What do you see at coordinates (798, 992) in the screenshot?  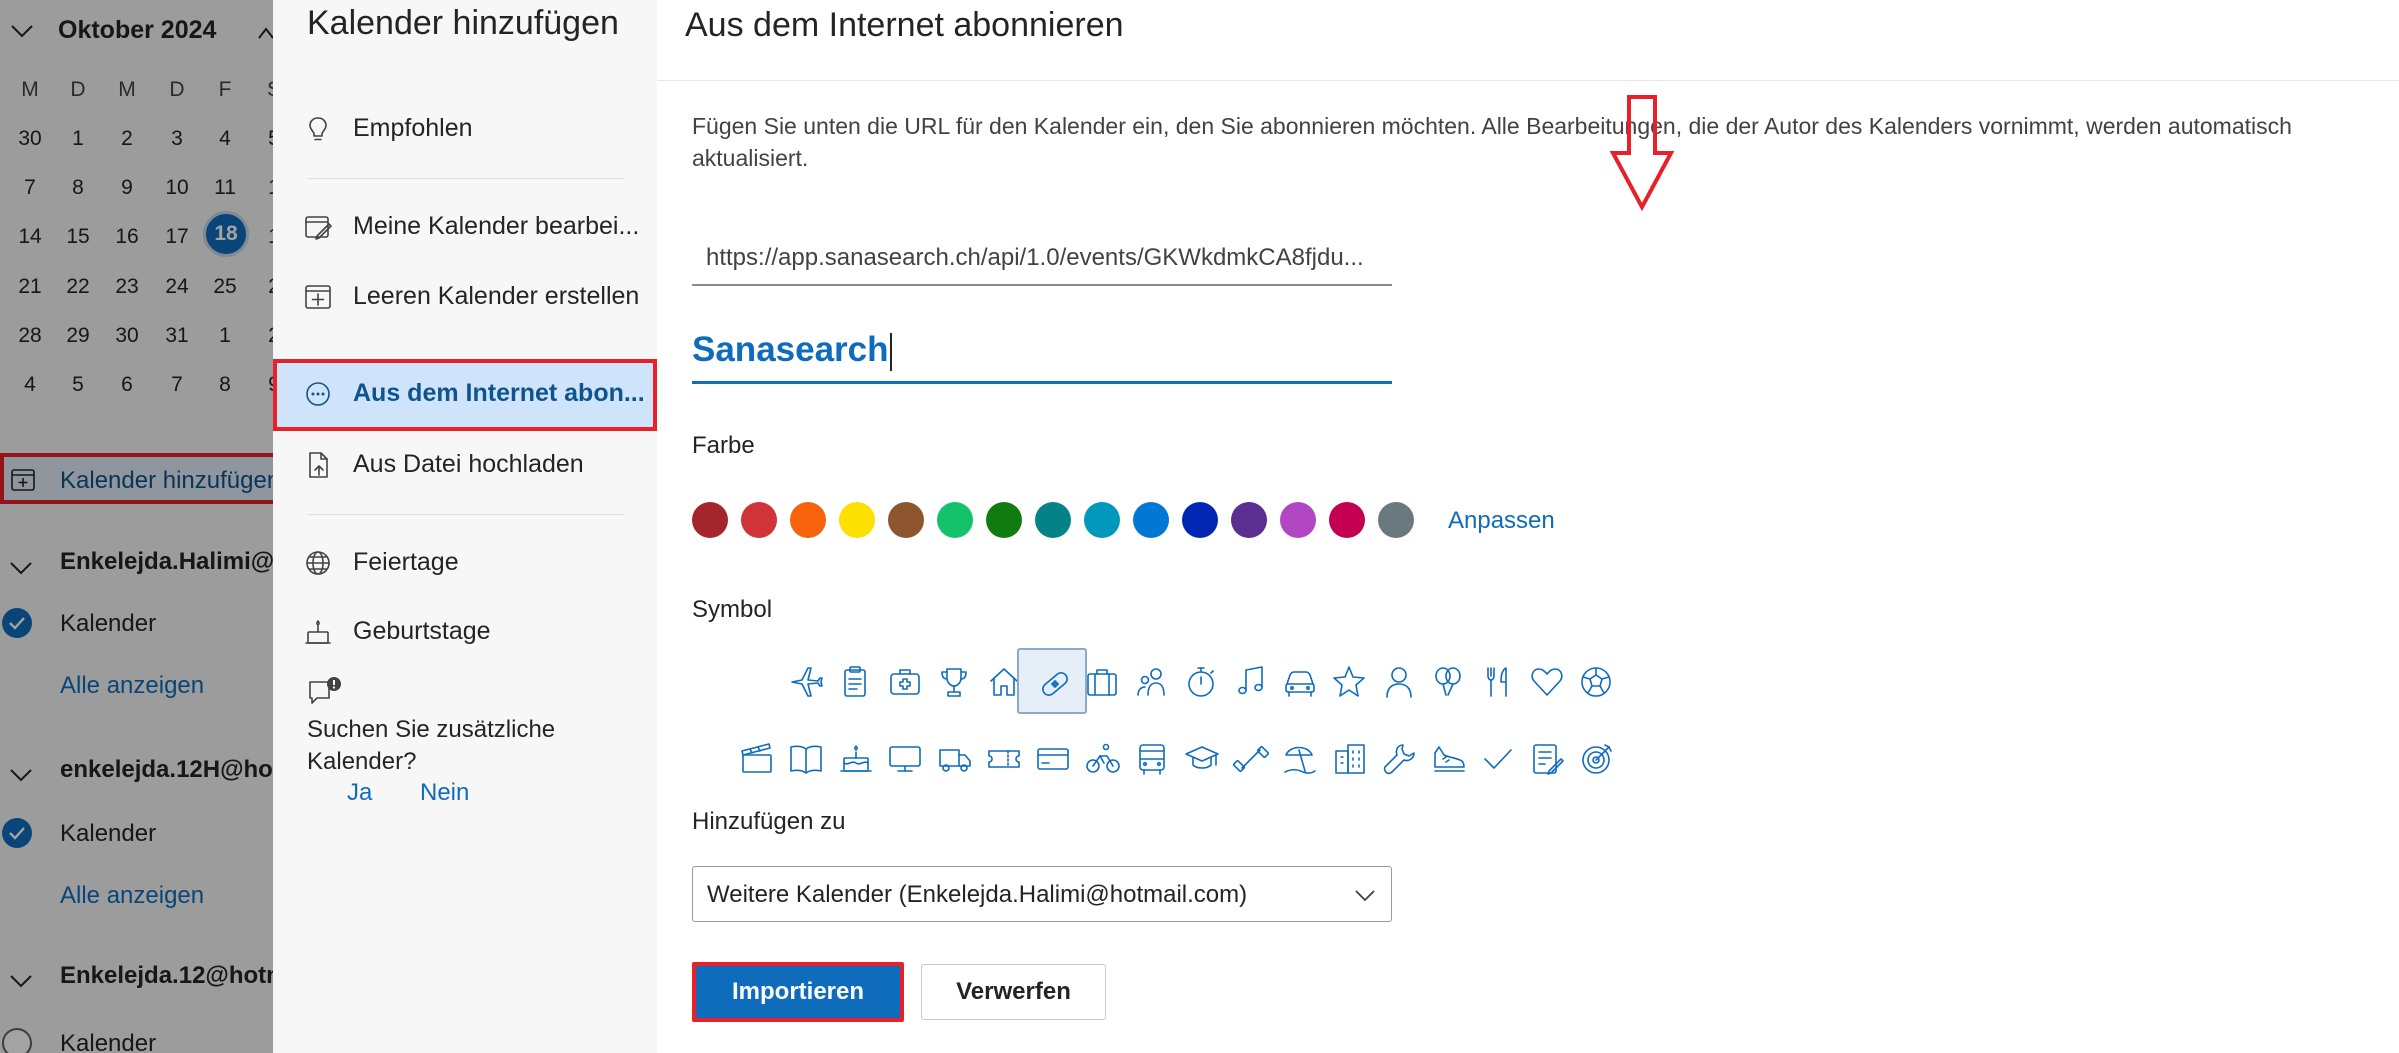 I see `import-button: Importieren` at bounding box center [798, 992].